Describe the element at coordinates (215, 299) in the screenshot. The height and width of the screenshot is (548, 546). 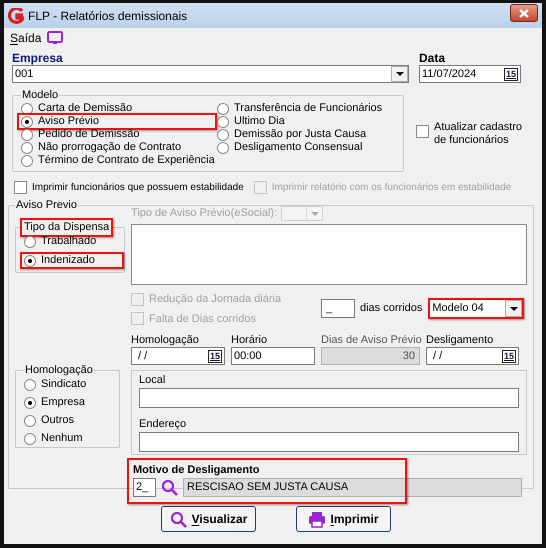
I see `checkbox-label: Redução da Jornada diária` at that location.